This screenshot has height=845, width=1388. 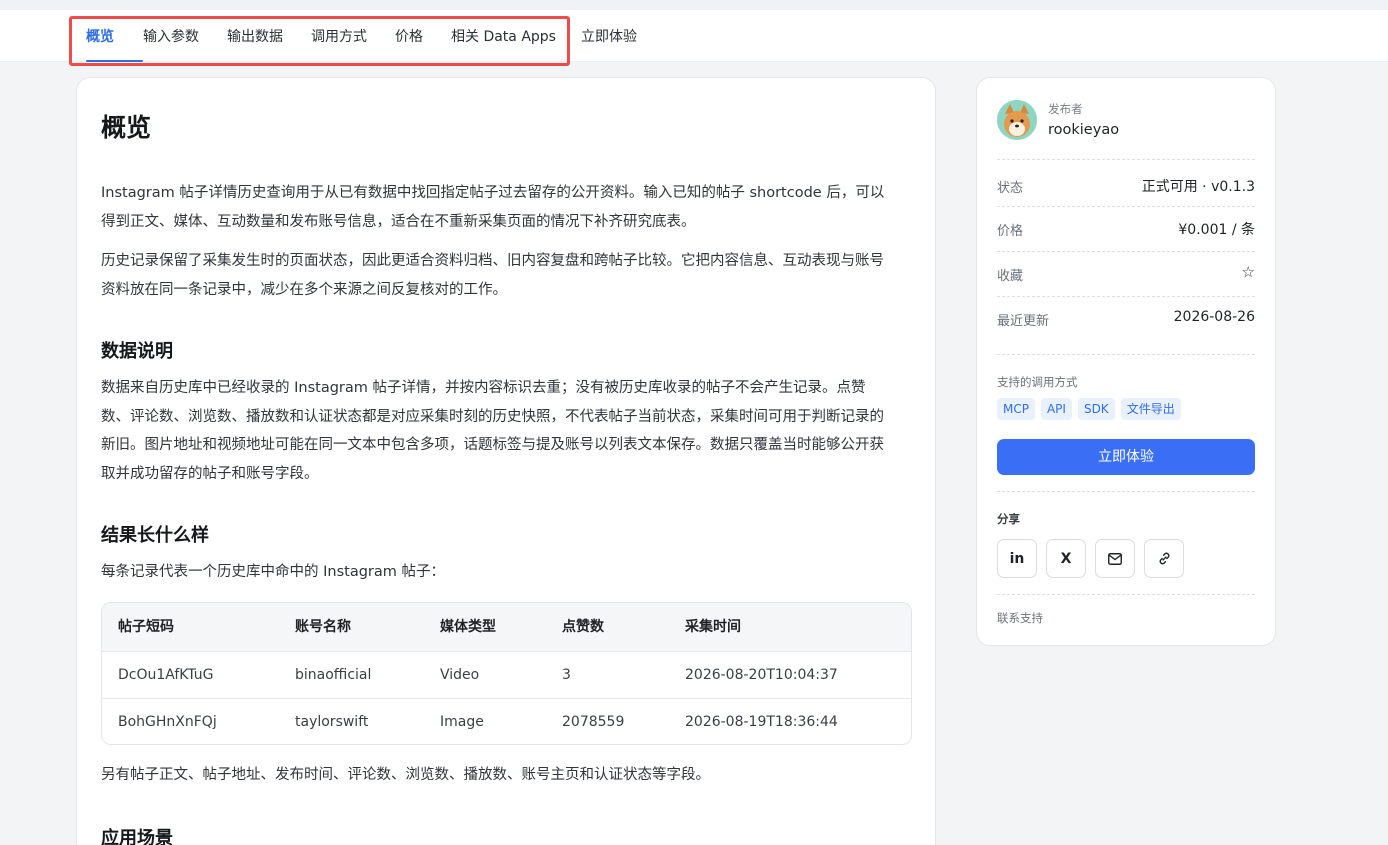 I want to click on usage-heading: 应用场景, so click(x=137, y=836).